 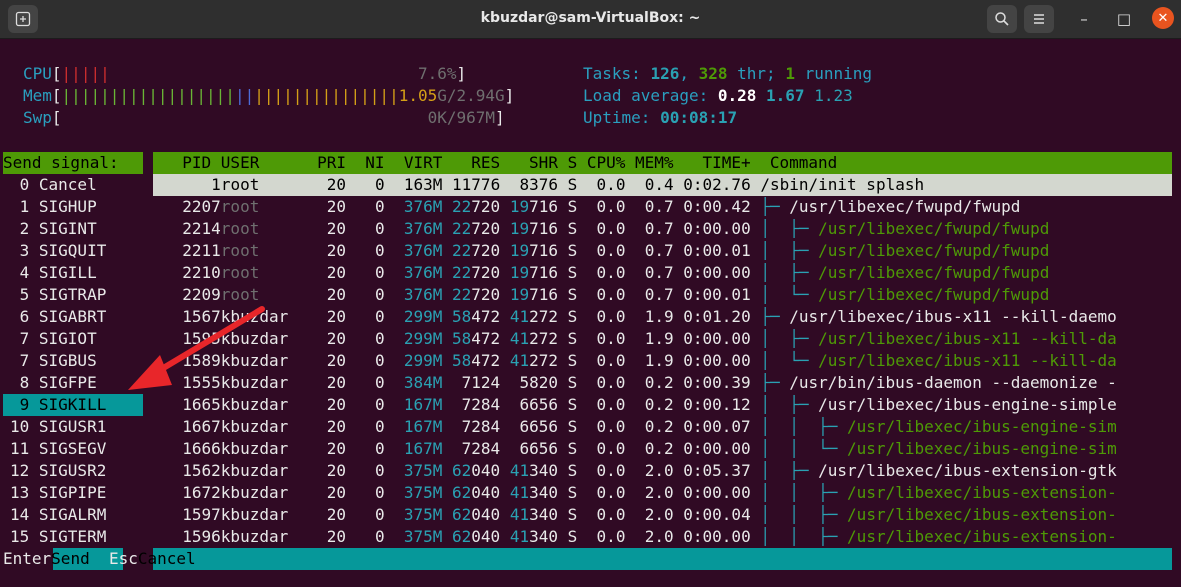 I want to click on menu-button, so click(x=1039, y=19).